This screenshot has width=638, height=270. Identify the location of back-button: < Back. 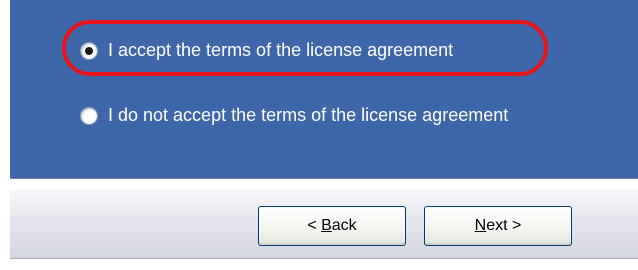
(332, 226).